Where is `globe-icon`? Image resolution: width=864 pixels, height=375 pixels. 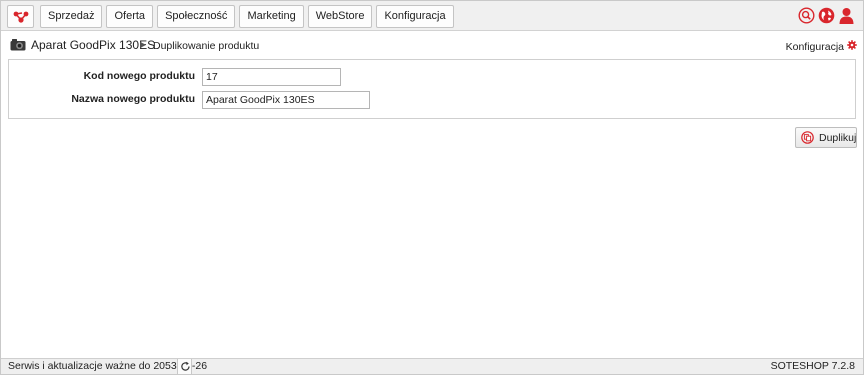
globe-icon is located at coordinates (826, 15).